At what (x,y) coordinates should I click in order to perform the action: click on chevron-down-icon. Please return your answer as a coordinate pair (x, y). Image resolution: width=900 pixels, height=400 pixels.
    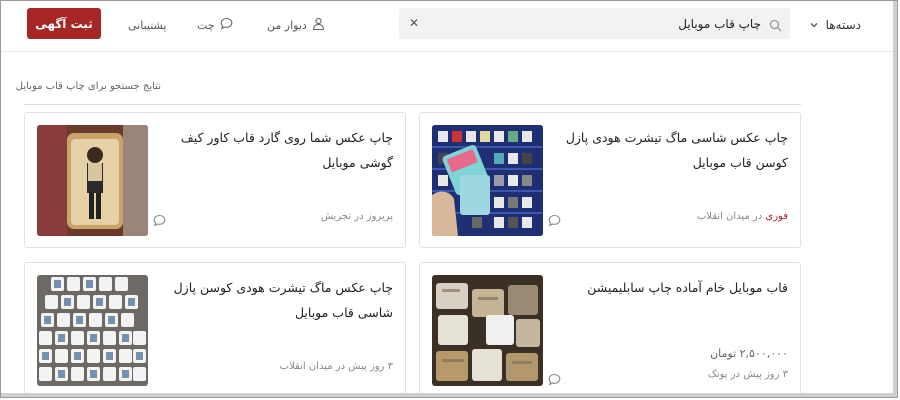
    Looking at the image, I should click on (814, 25).